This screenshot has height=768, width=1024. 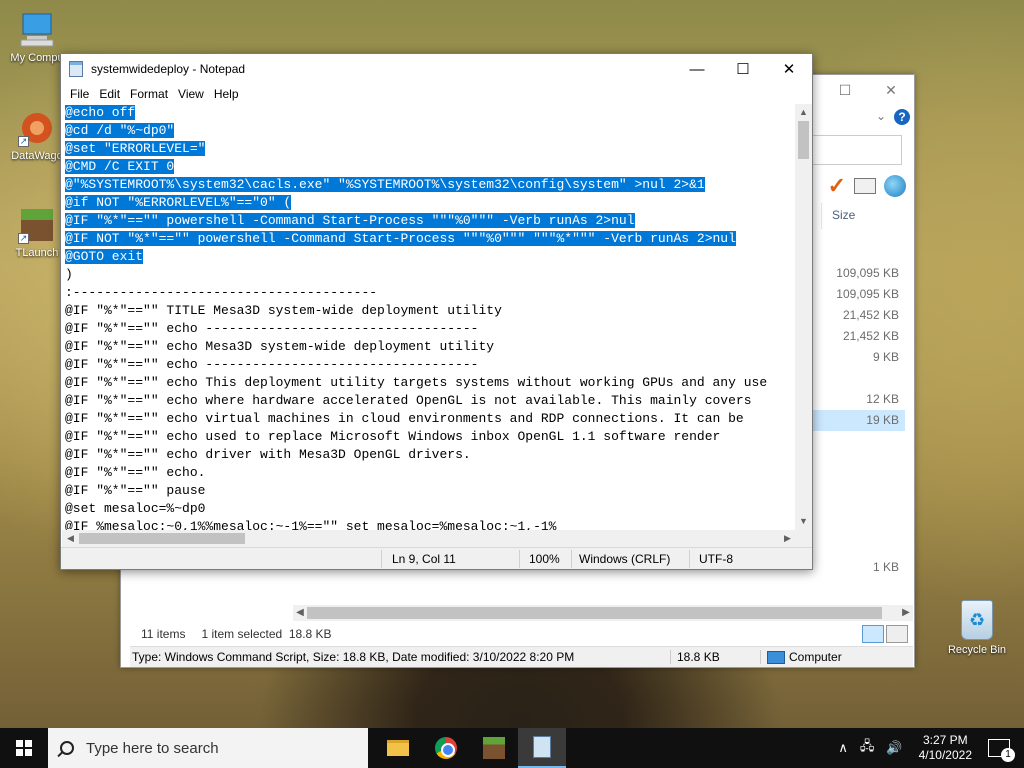 I want to click on globe-icon, so click(x=895, y=186).